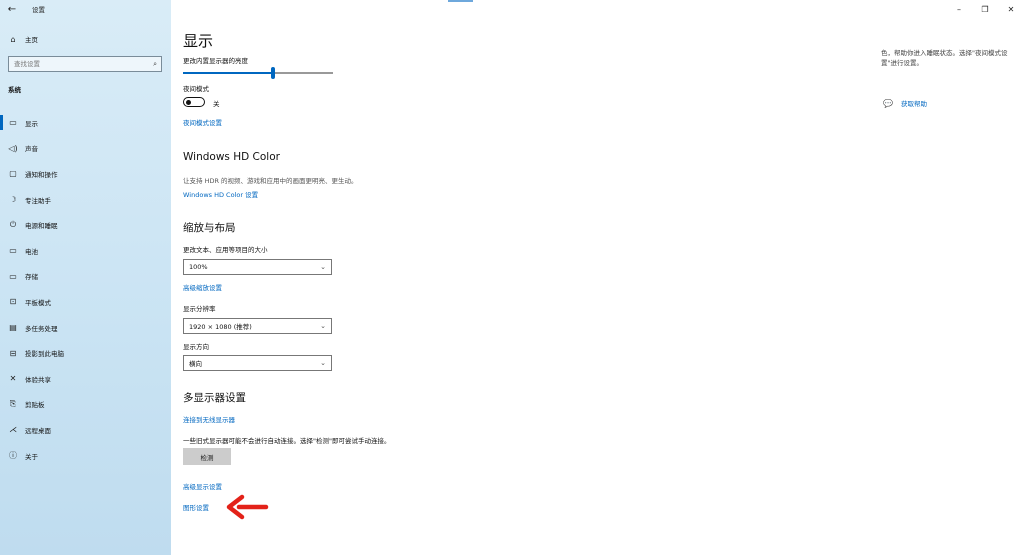 Image resolution: width=1024 pixels, height=555 pixels. I want to click on brightness-slider-thumb, so click(273, 73).